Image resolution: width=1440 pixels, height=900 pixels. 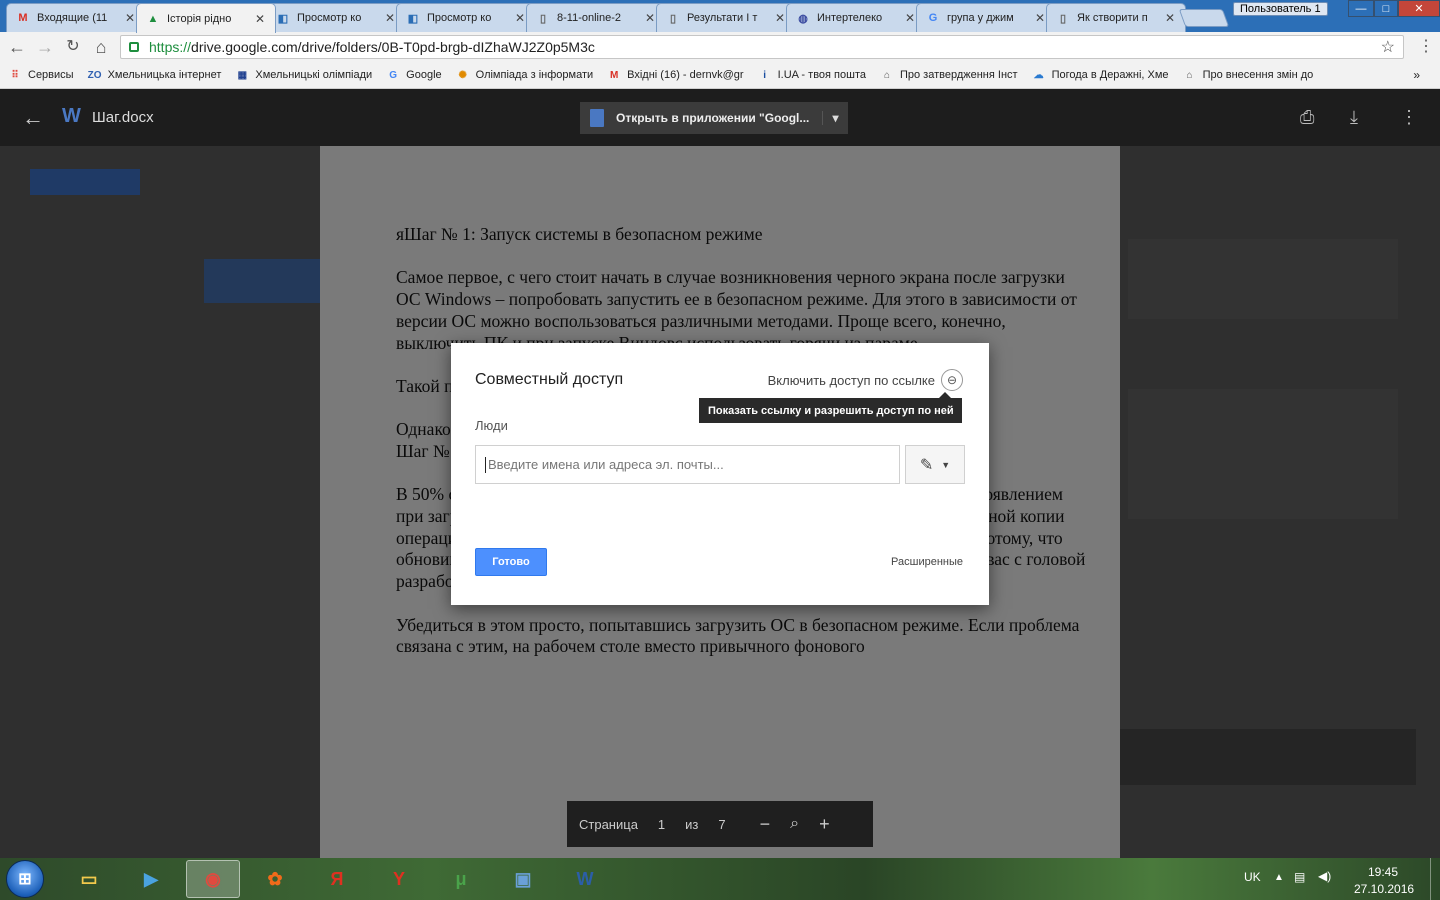 I want to click on page-total: 7, so click(x=722, y=824).